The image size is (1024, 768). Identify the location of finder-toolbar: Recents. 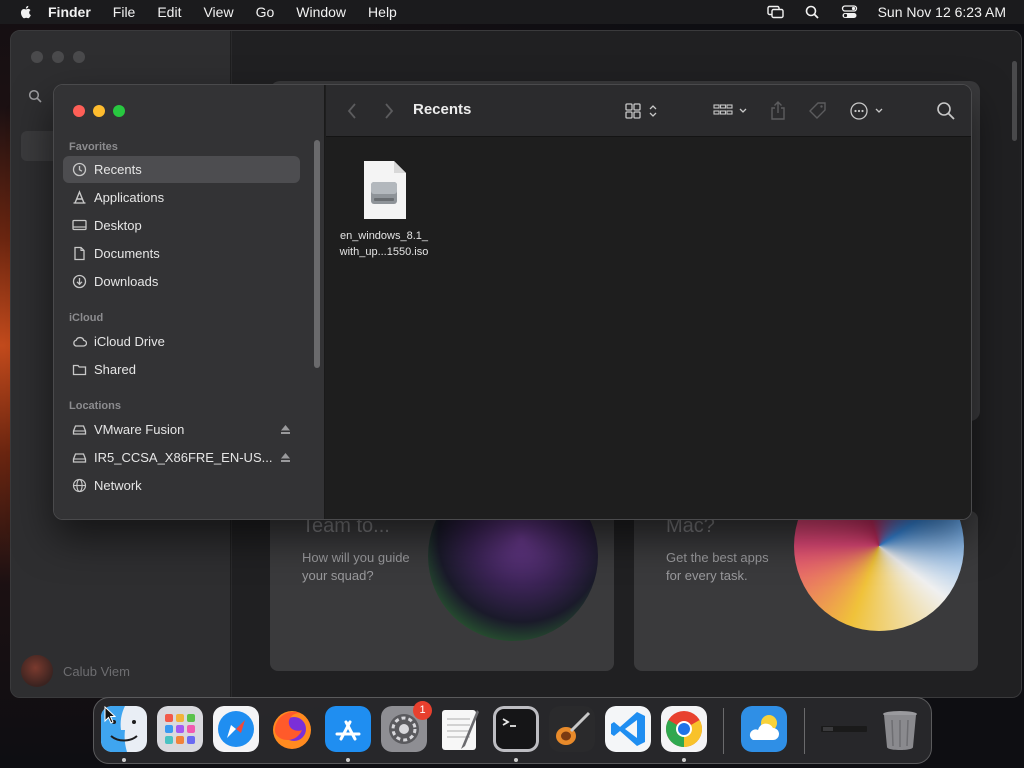
(648, 111).